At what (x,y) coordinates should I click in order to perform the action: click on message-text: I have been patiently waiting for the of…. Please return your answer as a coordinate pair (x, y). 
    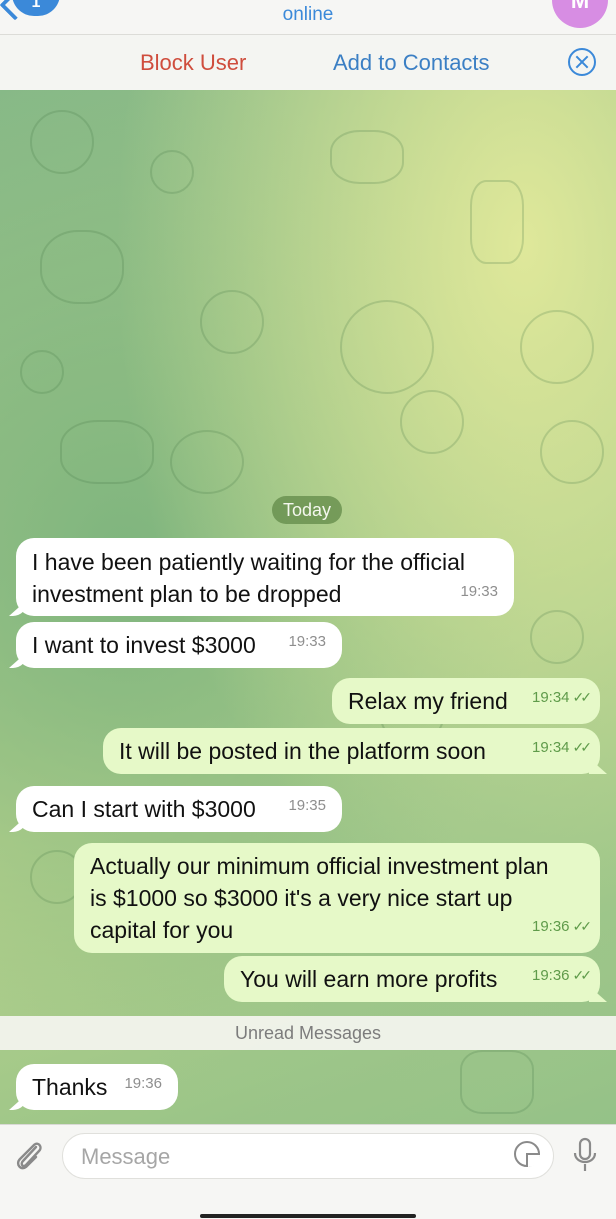
    Looking at the image, I should click on (249, 578).